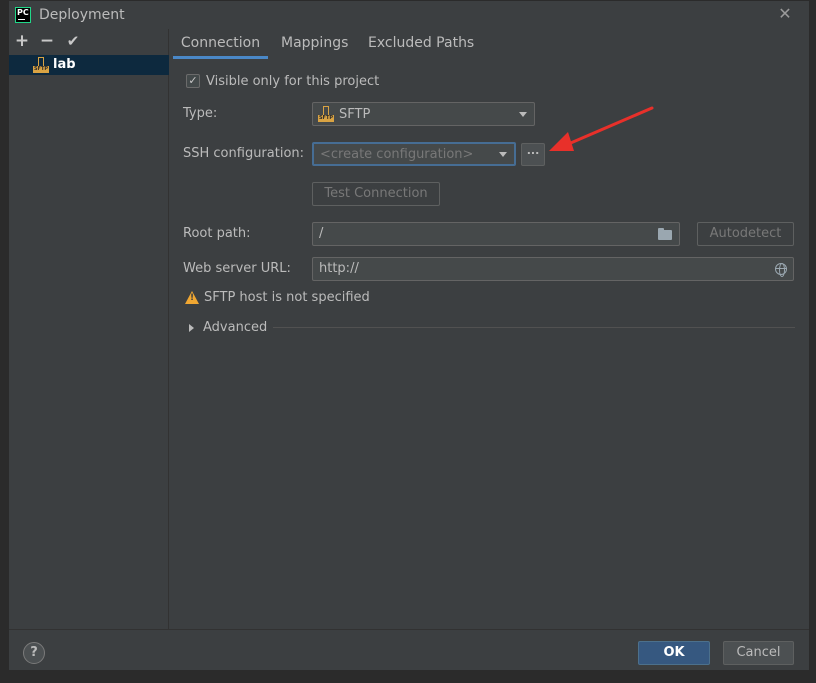 This screenshot has width=816, height=683. Describe the element at coordinates (82, 15) in the screenshot. I see `dialog-title: Deployment` at that location.